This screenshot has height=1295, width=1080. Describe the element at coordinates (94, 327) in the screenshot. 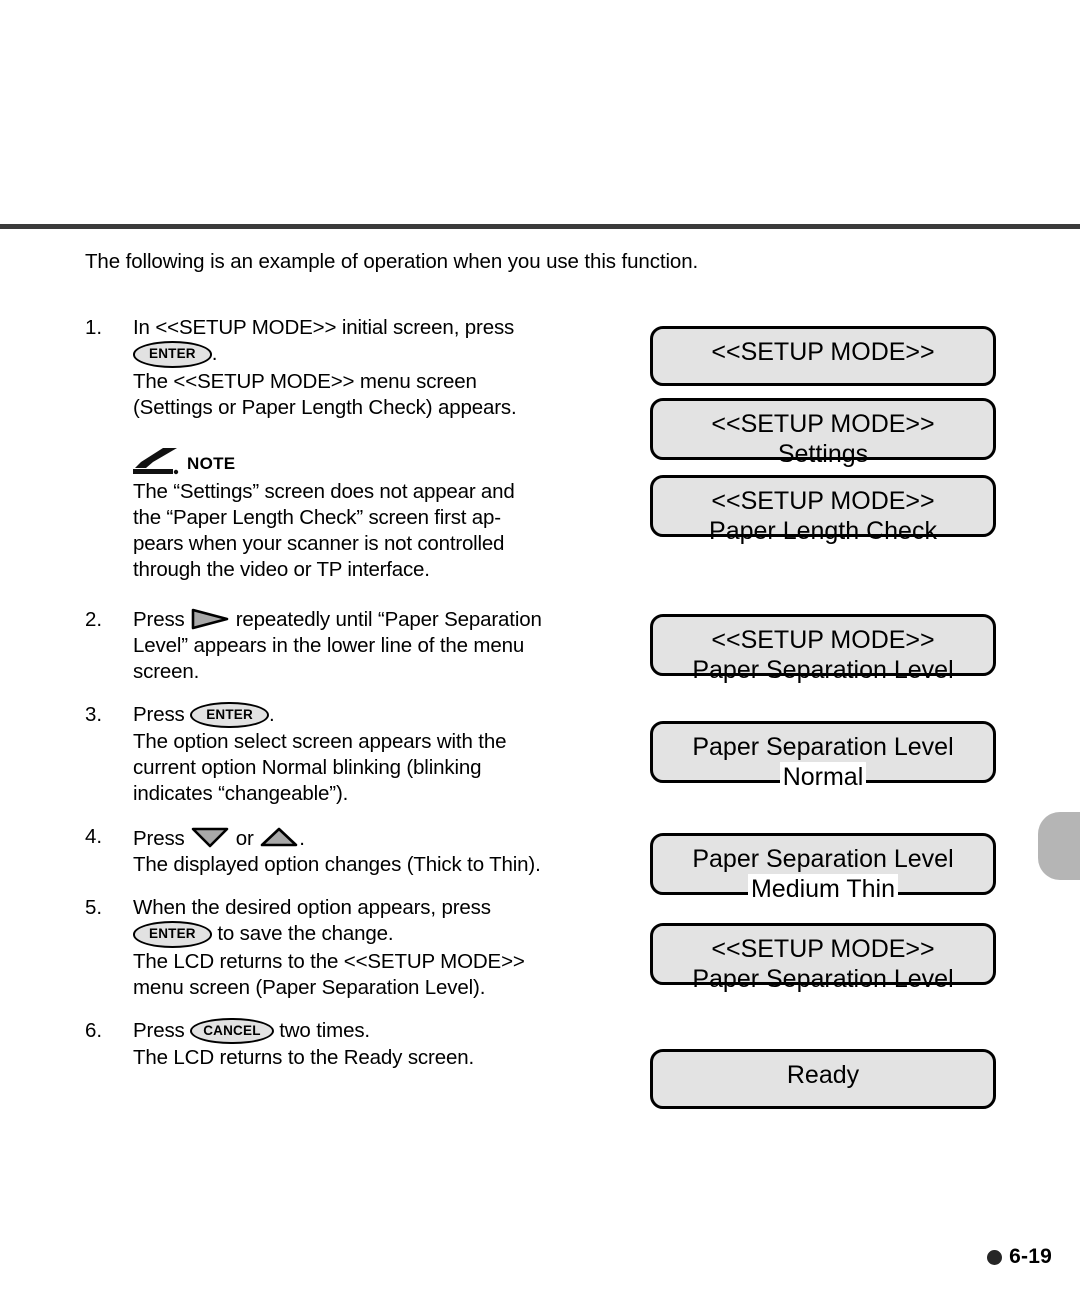

I see `step-1-number: 1.` at that location.